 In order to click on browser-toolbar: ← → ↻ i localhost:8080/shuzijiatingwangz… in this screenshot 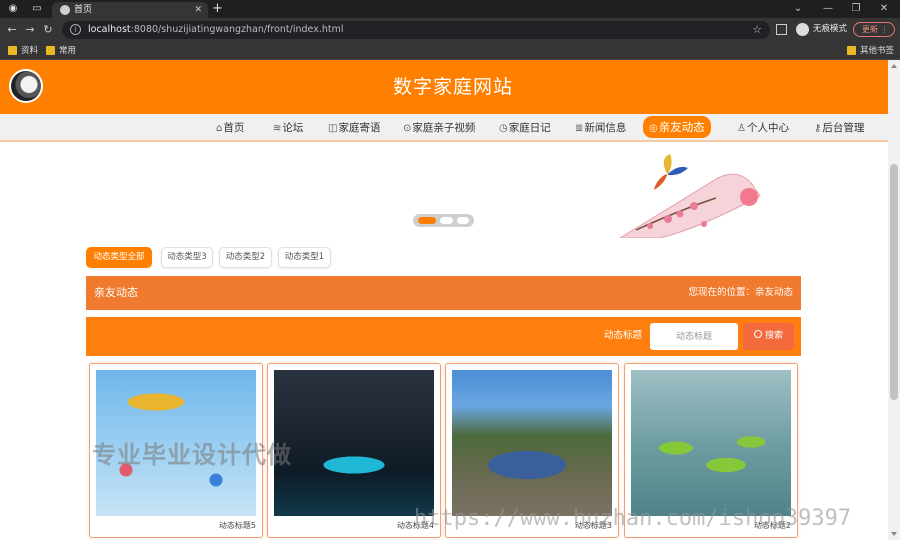, I will do `click(450, 30)`.